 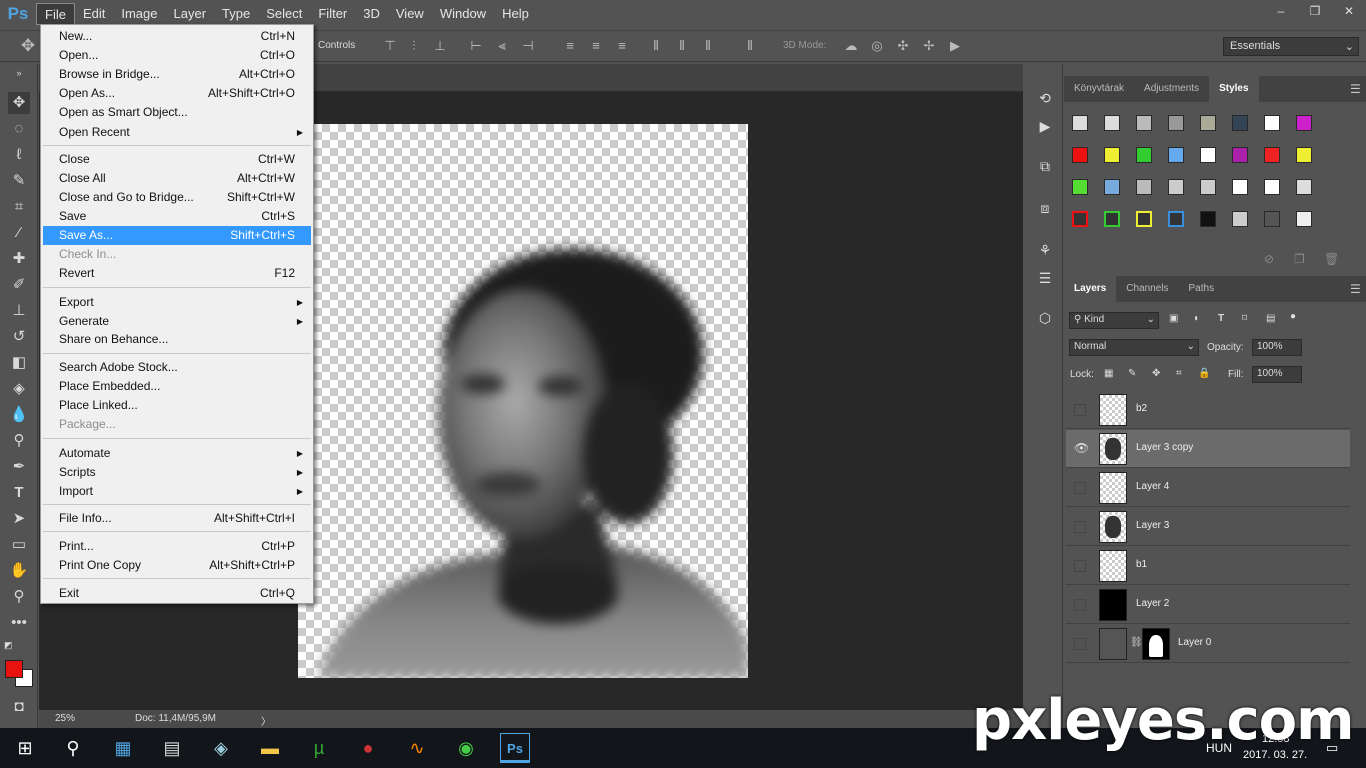 I want to click on menu-layer: Layer, so click(x=190, y=14).